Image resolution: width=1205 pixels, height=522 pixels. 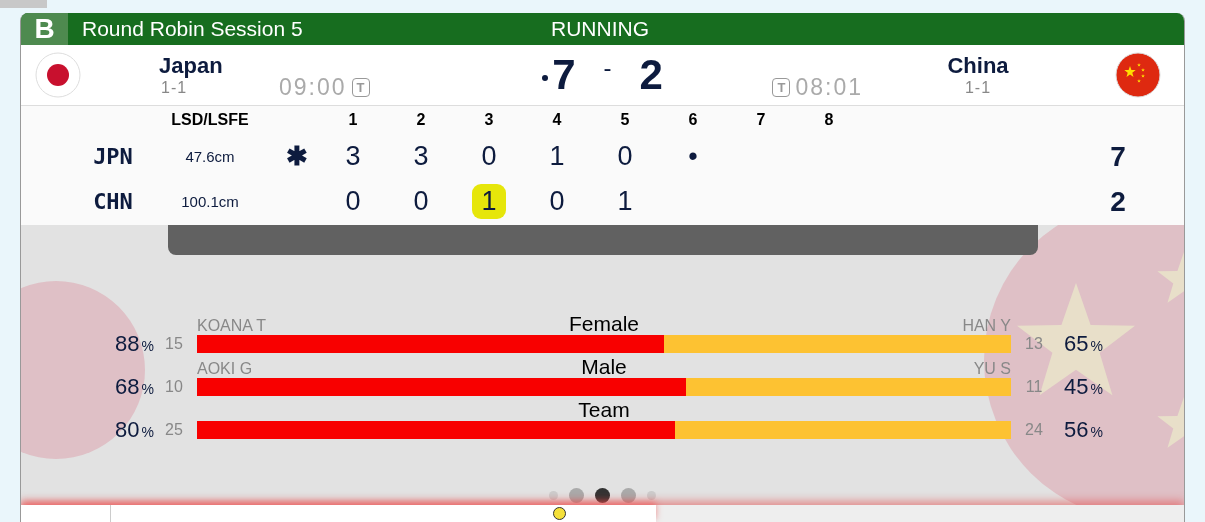 I want to click on lsd-value: 100.1cm, so click(x=210, y=201).